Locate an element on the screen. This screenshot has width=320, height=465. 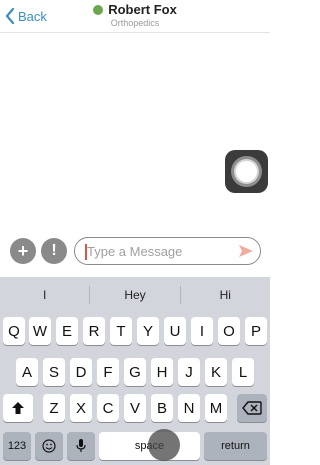
key-o: O is located at coordinates (229, 331).